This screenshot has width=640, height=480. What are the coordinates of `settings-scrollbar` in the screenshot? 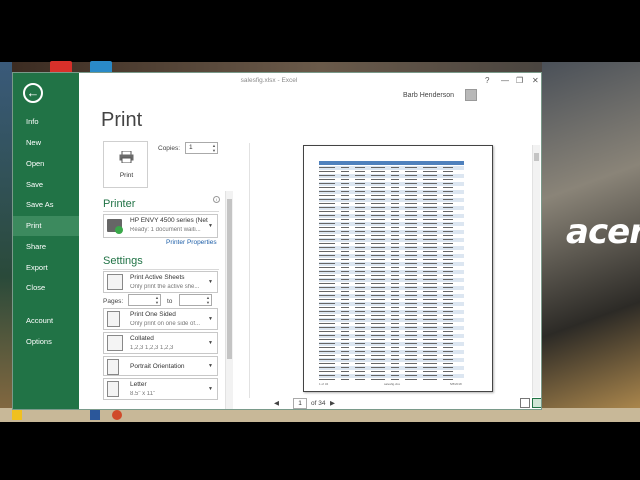 It's located at (229, 300).